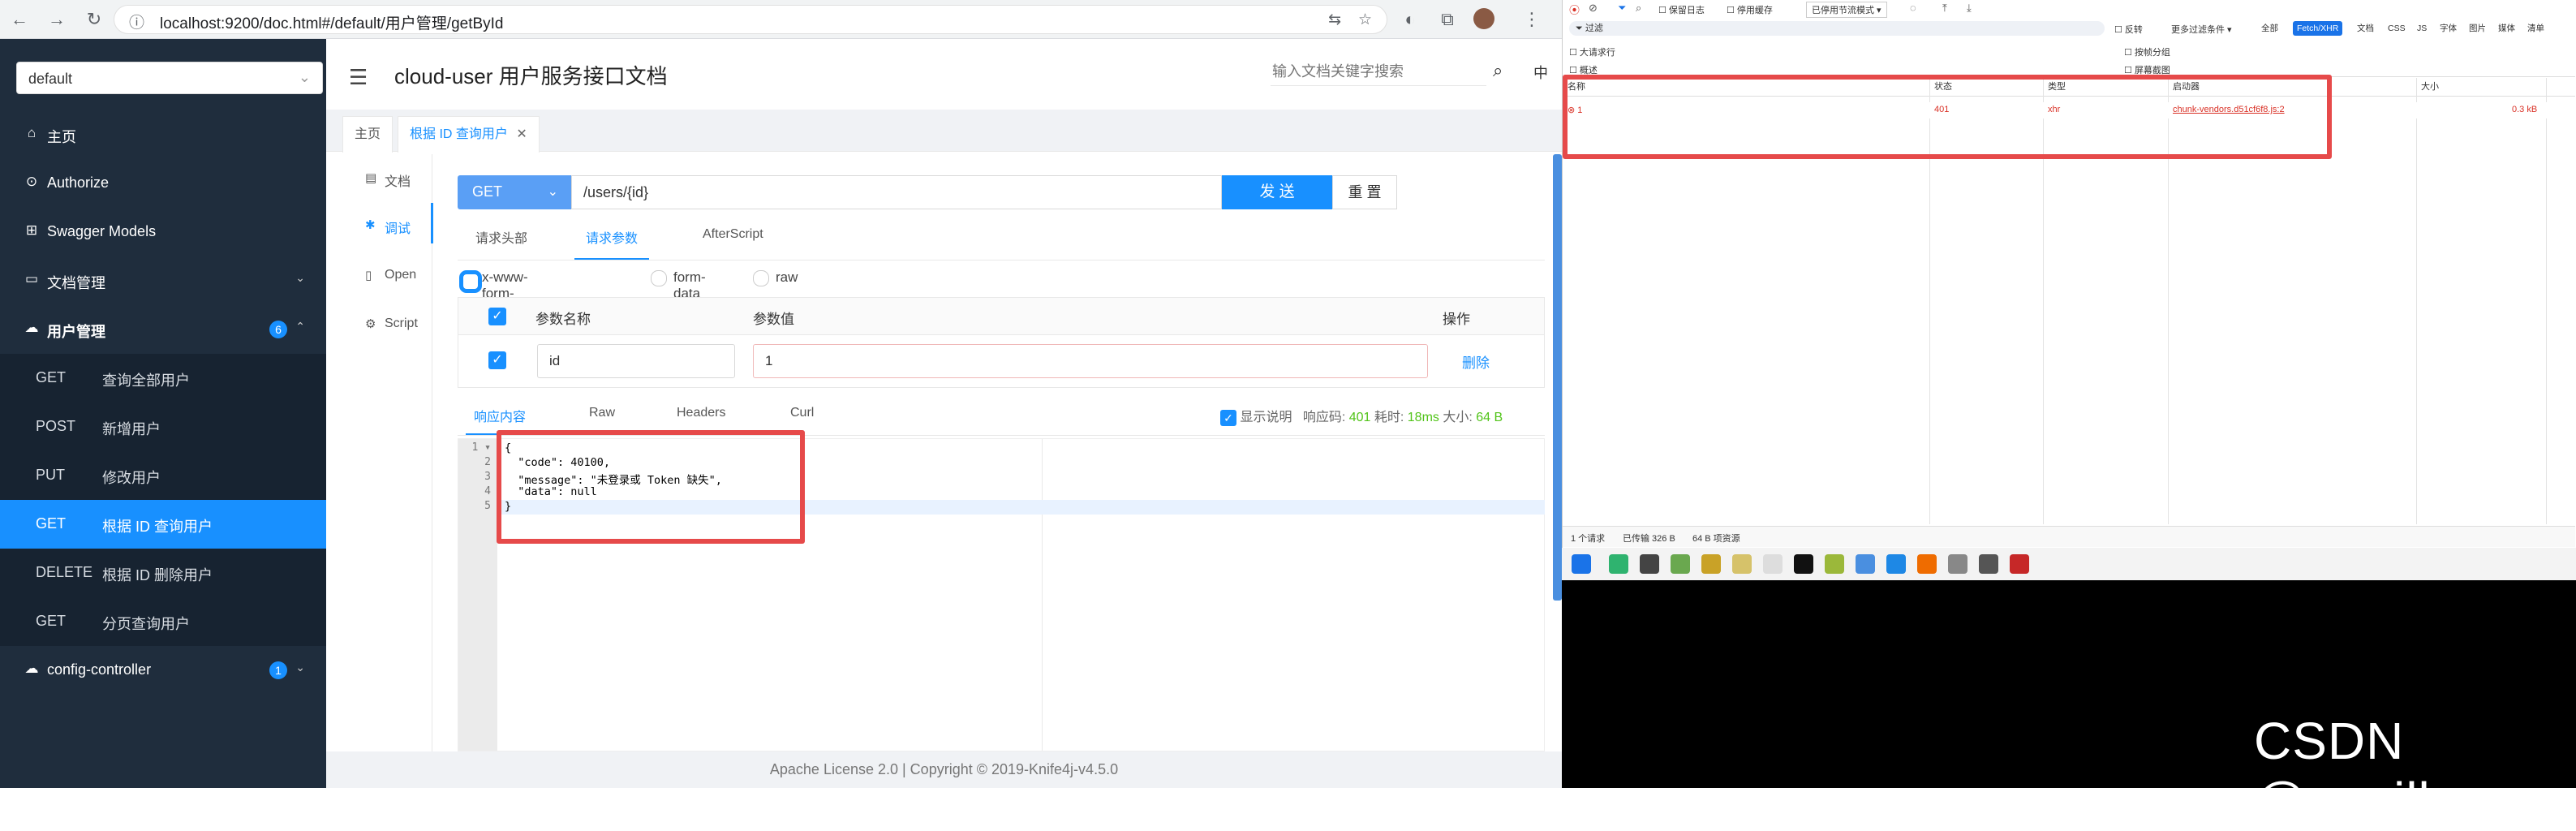 The width and height of the screenshot is (2576, 831). Describe the element at coordinates (385, 325) in the screenshot. I see `vtab-script: ⚙ Script` at that location.